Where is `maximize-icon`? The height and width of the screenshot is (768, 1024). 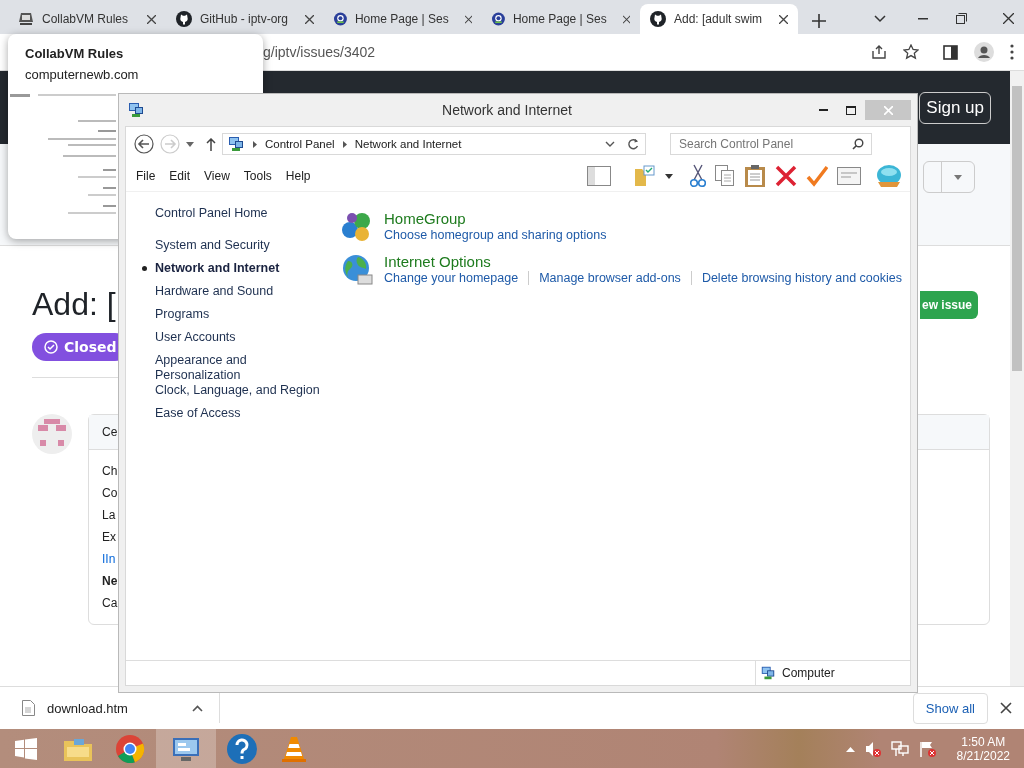 maximize-icon is located at coordinates (851, 110).